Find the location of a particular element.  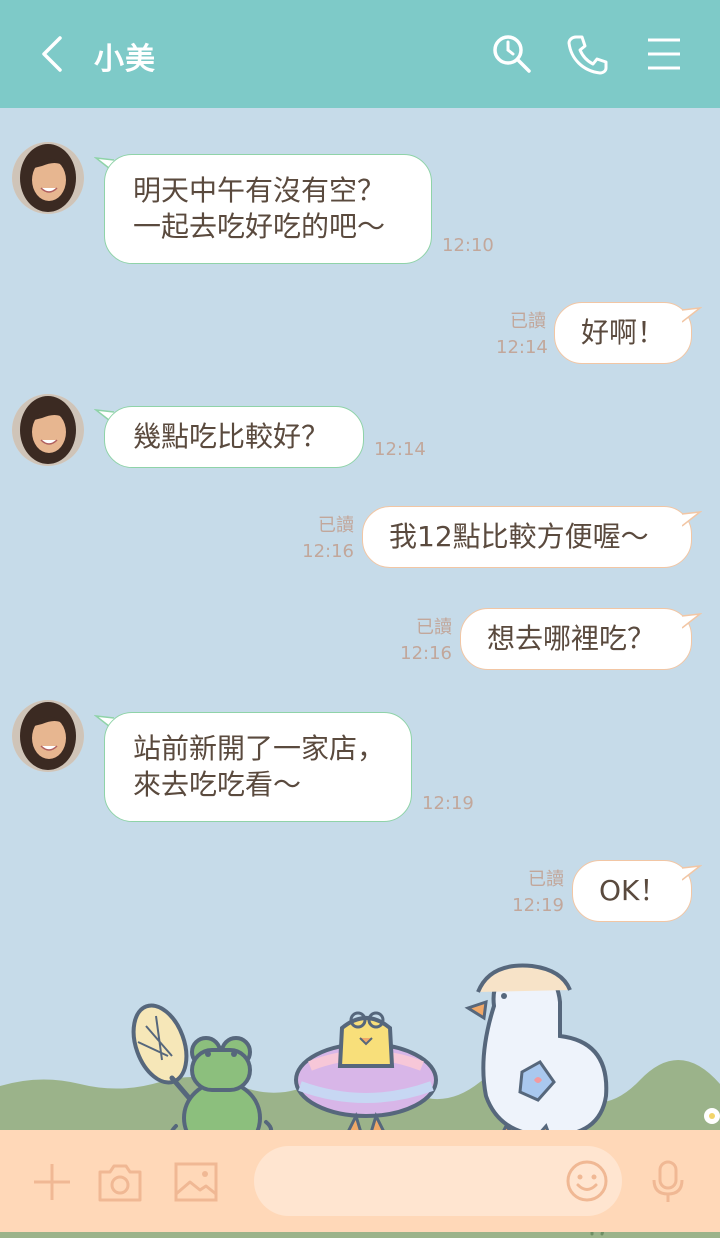

camera-icon is located at coordinates (120, 1183).